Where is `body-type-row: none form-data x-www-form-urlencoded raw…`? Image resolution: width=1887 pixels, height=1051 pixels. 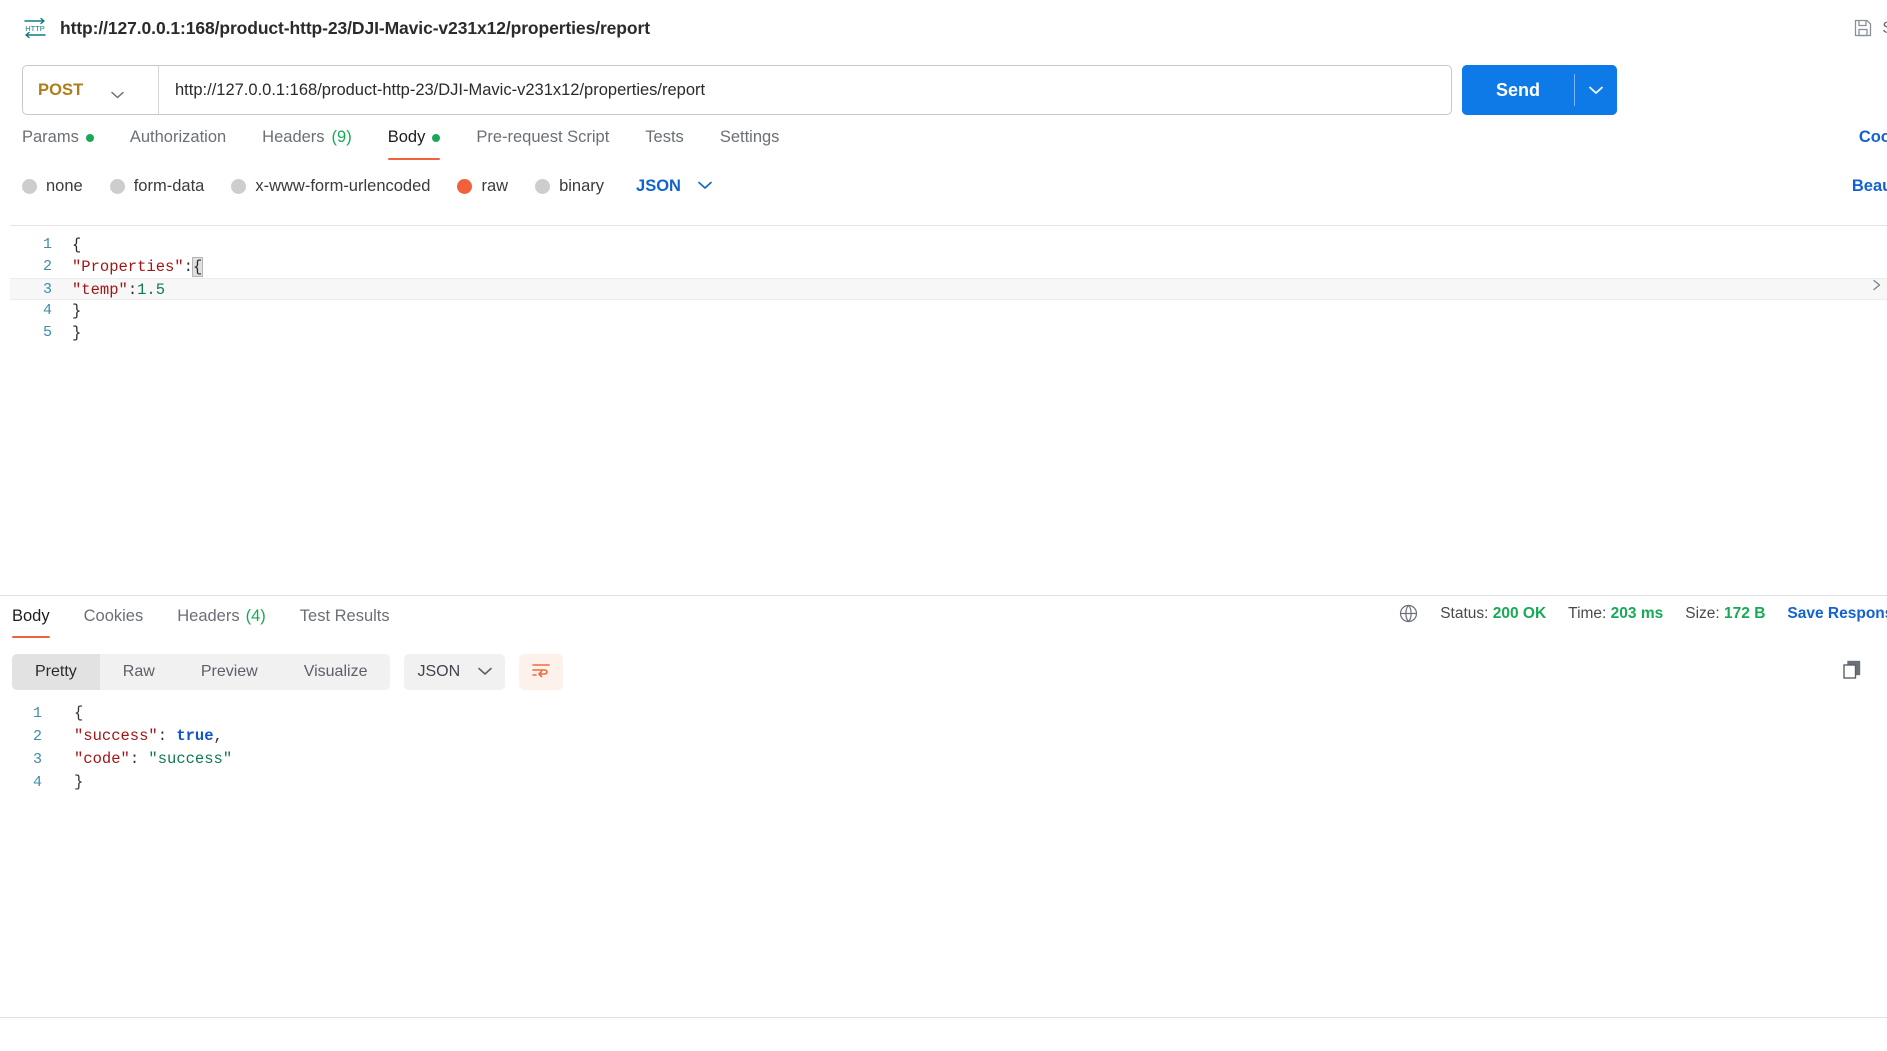 body-type-row: none form-data x-www-form-urlencoded raw… is located at coordinates (943, 186).